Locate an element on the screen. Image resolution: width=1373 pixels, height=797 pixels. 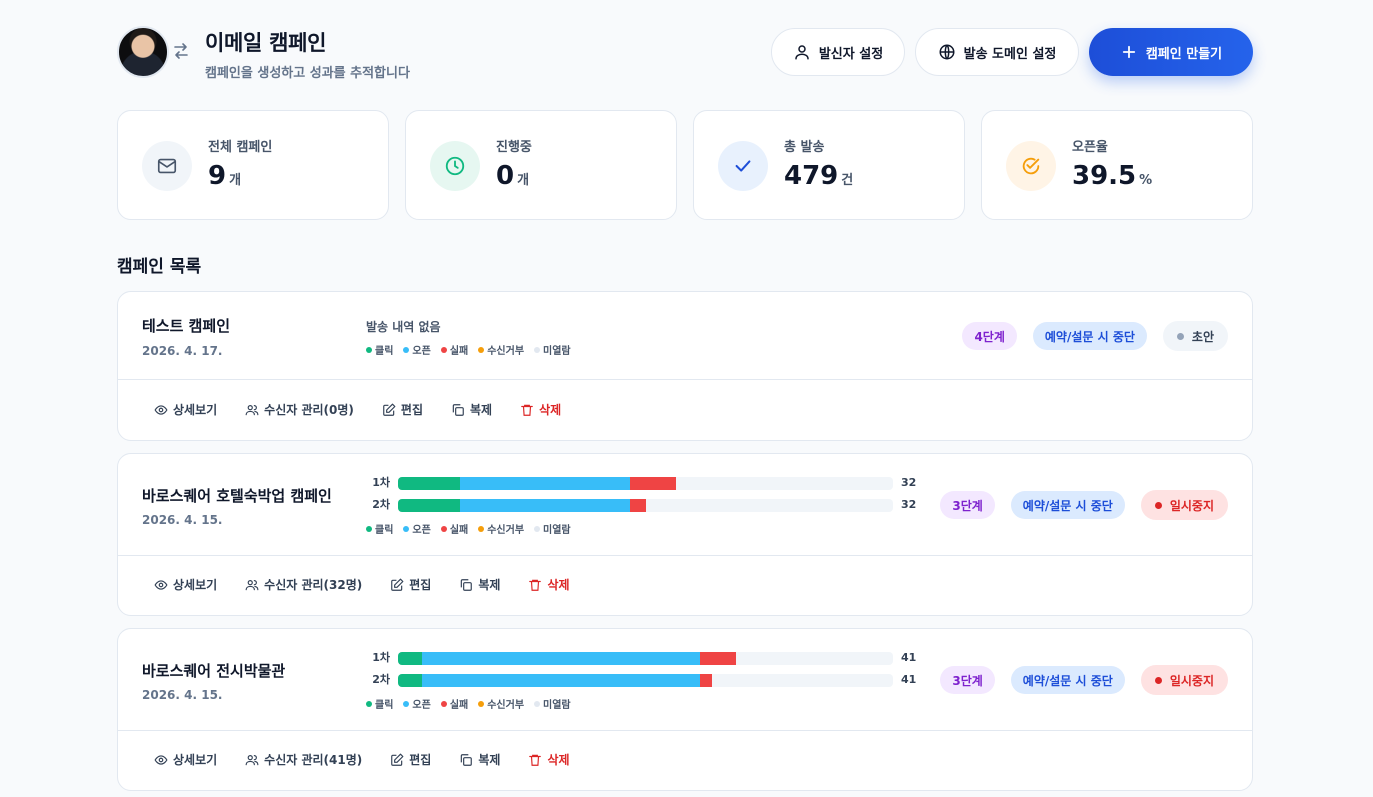
create-campaign-button: 캠페인 만들기 is located at coordinates (1171, 52).